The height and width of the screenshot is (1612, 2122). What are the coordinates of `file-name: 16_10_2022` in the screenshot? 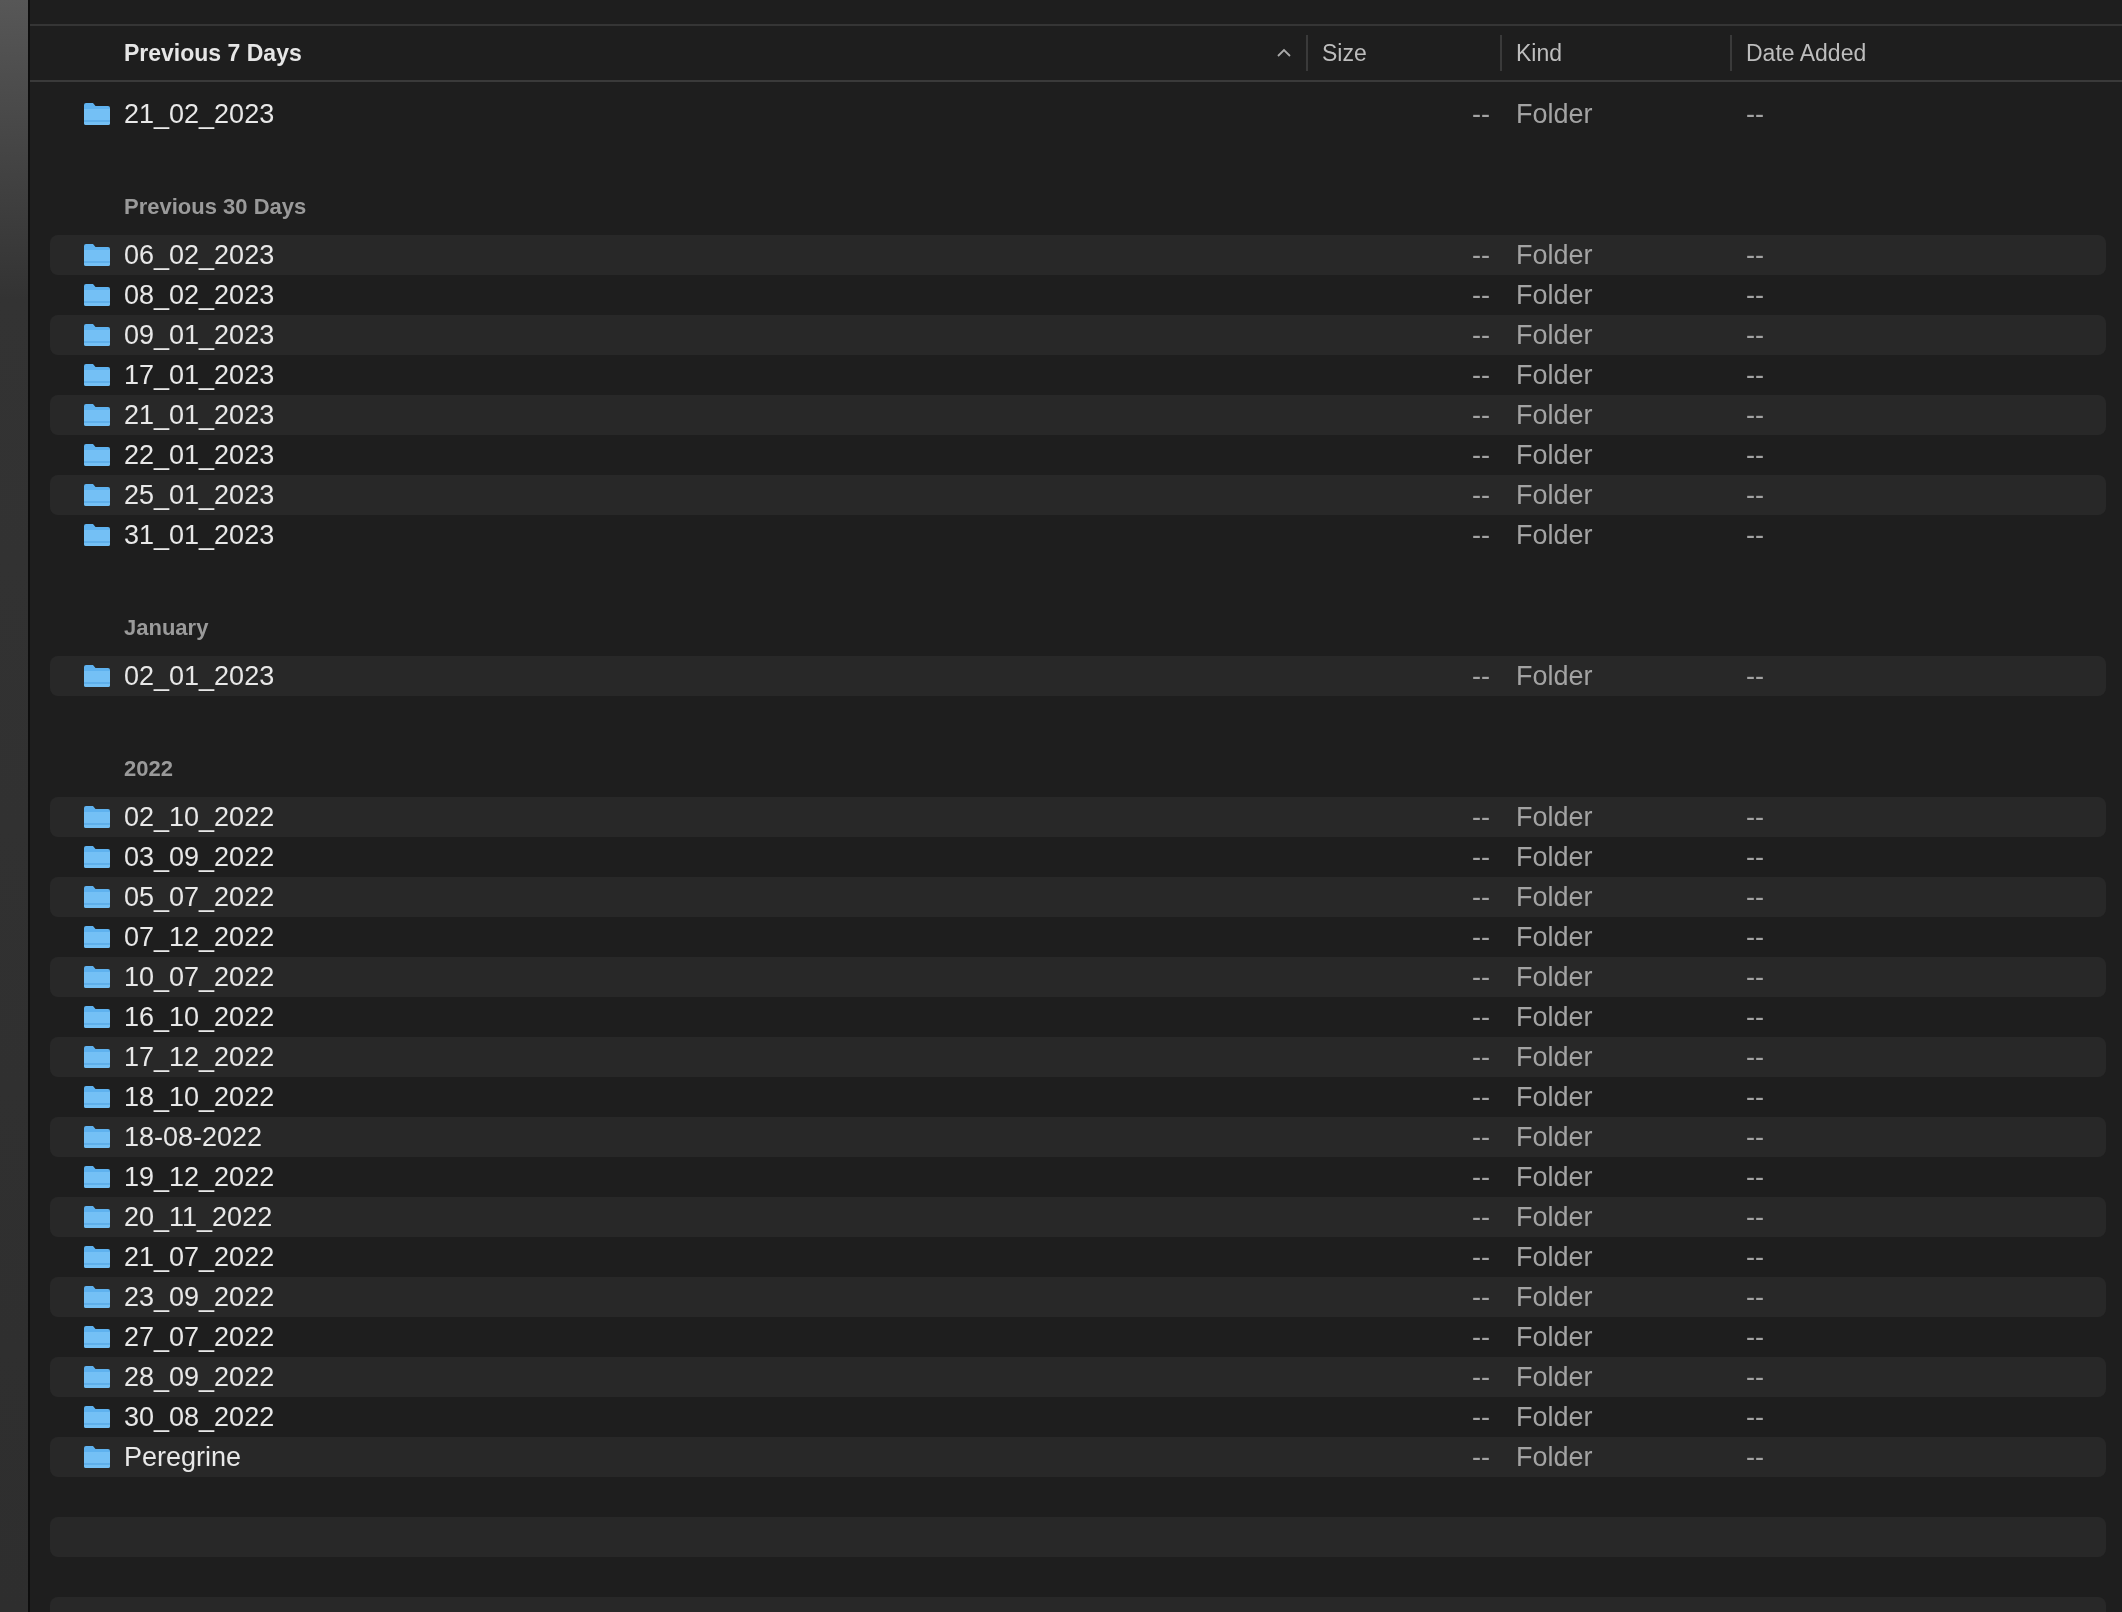 It's located at (712, 1017).